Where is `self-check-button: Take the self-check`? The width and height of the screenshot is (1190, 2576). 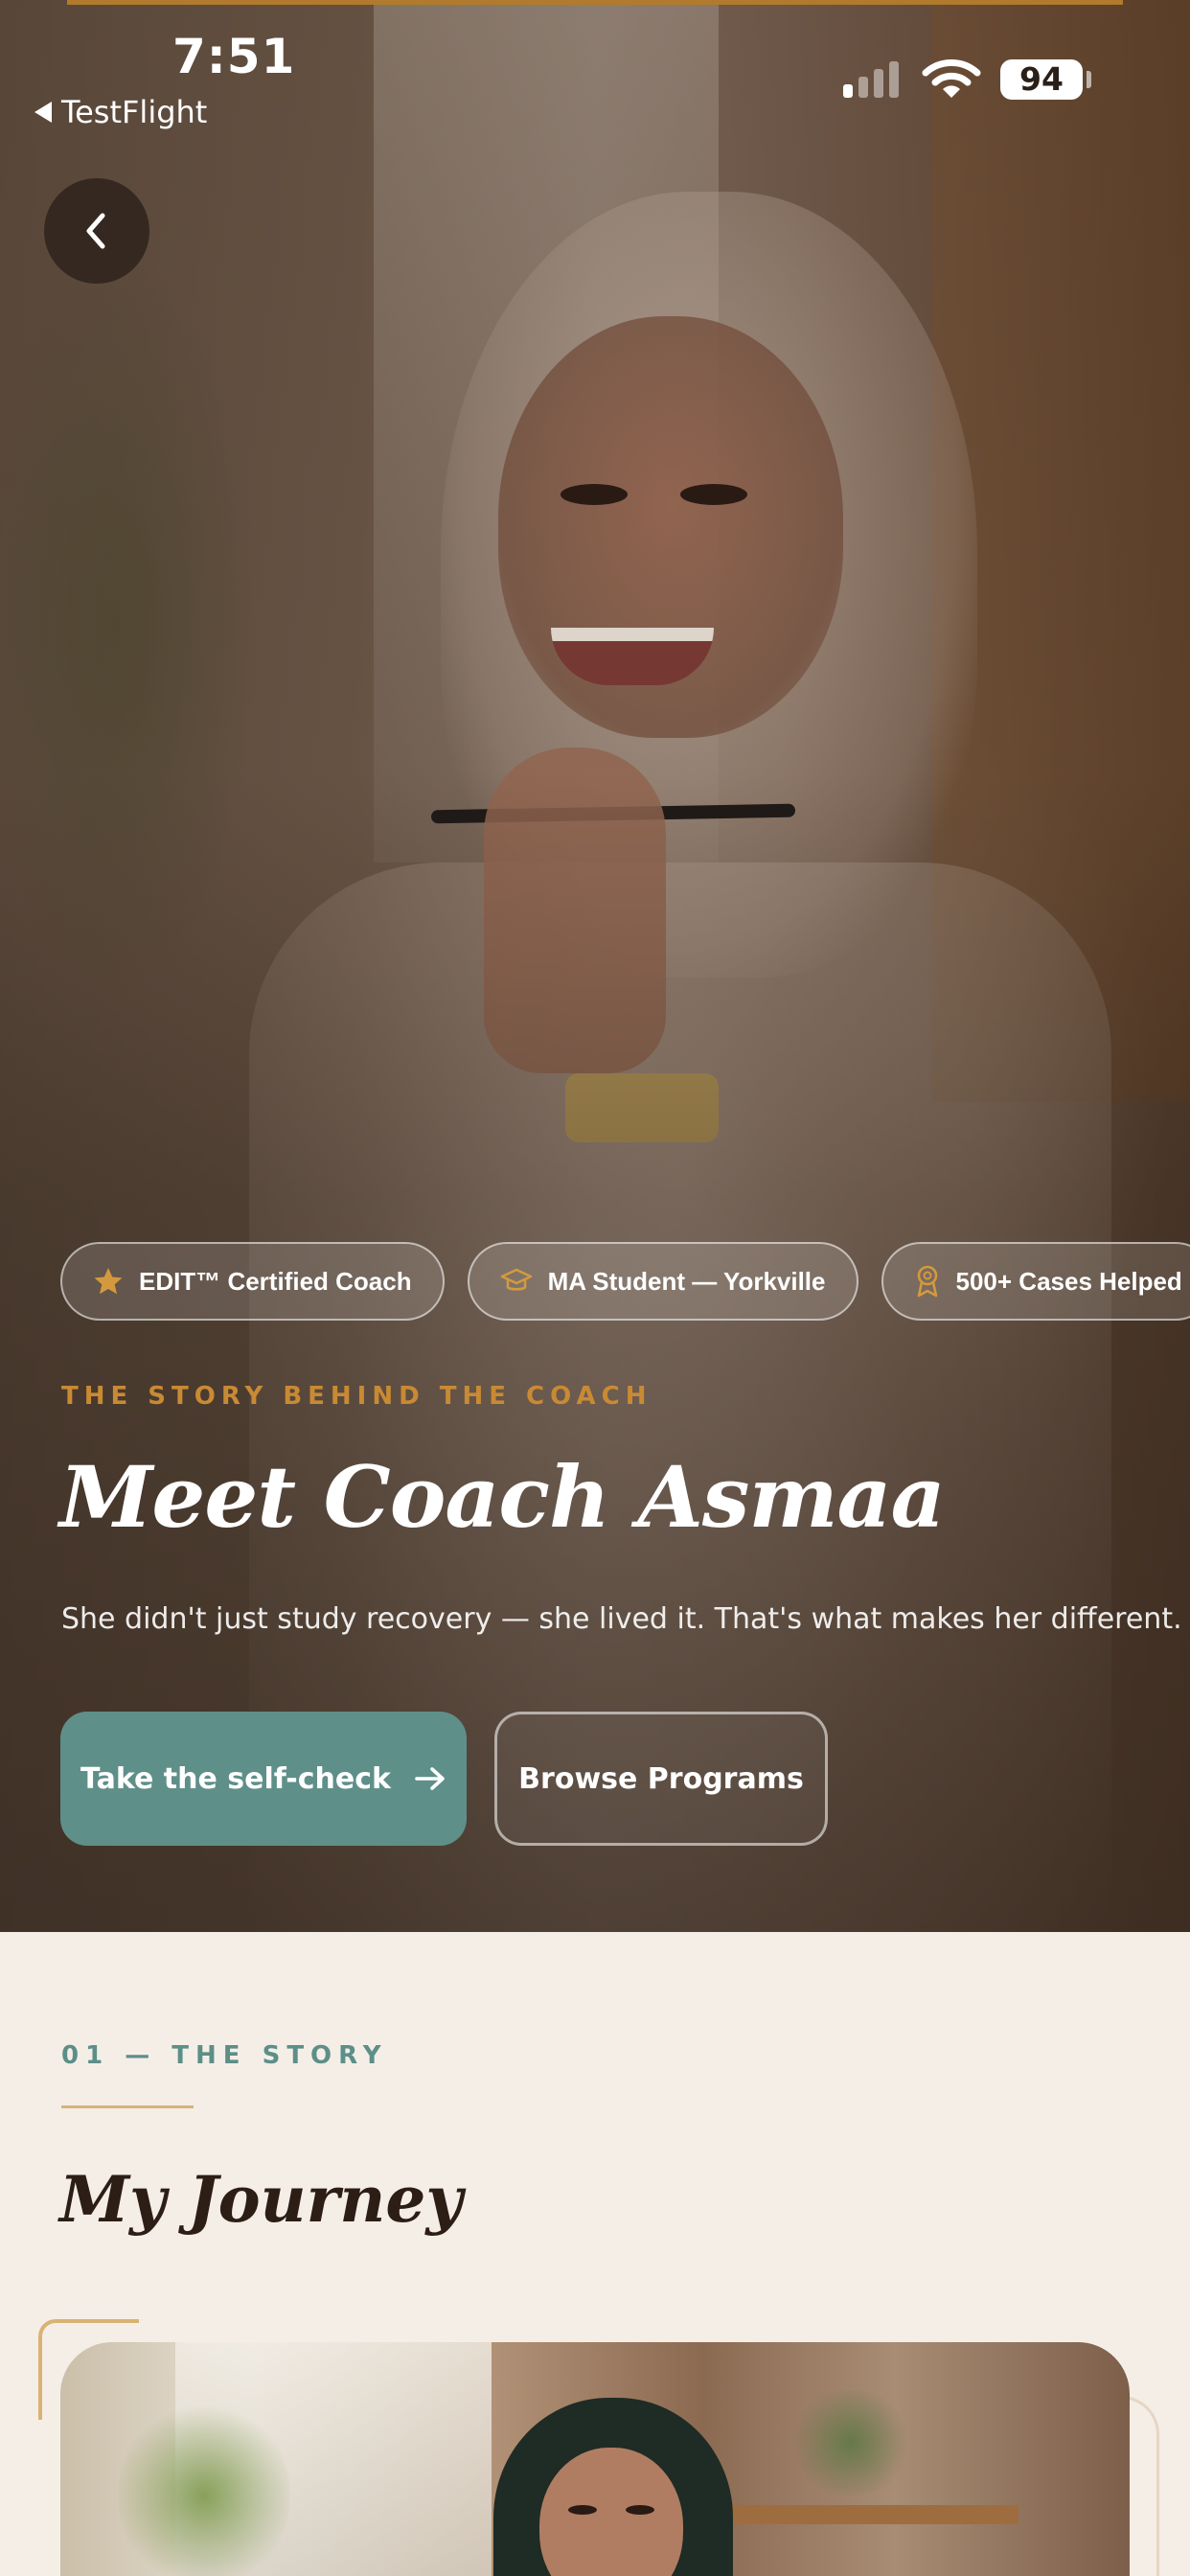
self-check-button: Take the self-check is located at coordinates (264, 1779).